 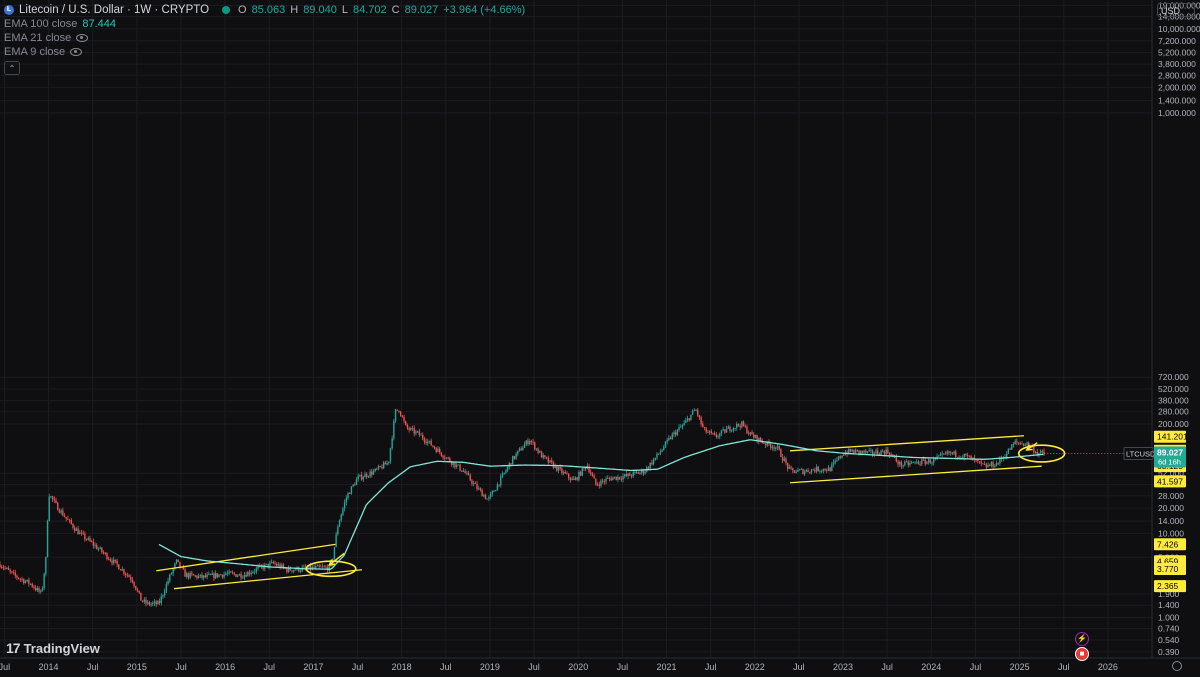 I want to click on indicator-ema100: EMA 100 close 87.444, so click(x=264, y=24).